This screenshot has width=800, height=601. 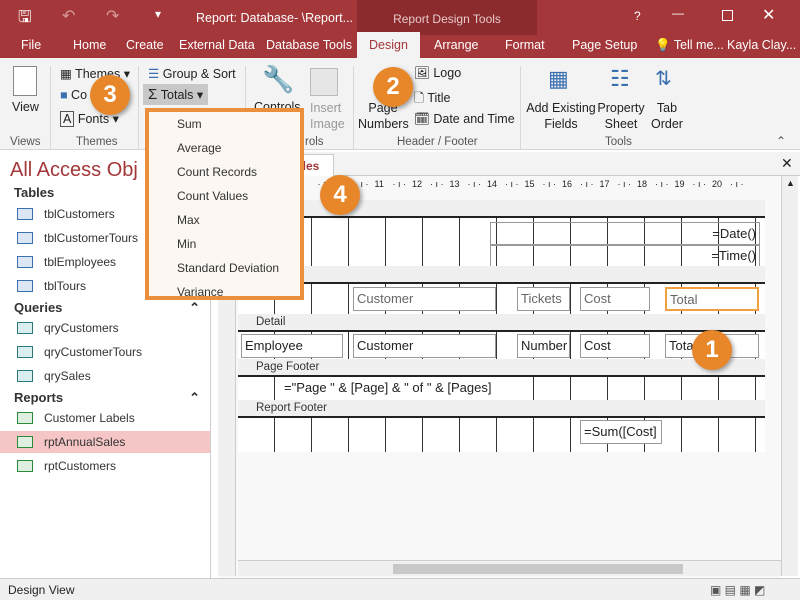 What do you see at coordinates (538, 569) in the screenshot?
I see `scroll-thumb` at bounding box center [538, 569].